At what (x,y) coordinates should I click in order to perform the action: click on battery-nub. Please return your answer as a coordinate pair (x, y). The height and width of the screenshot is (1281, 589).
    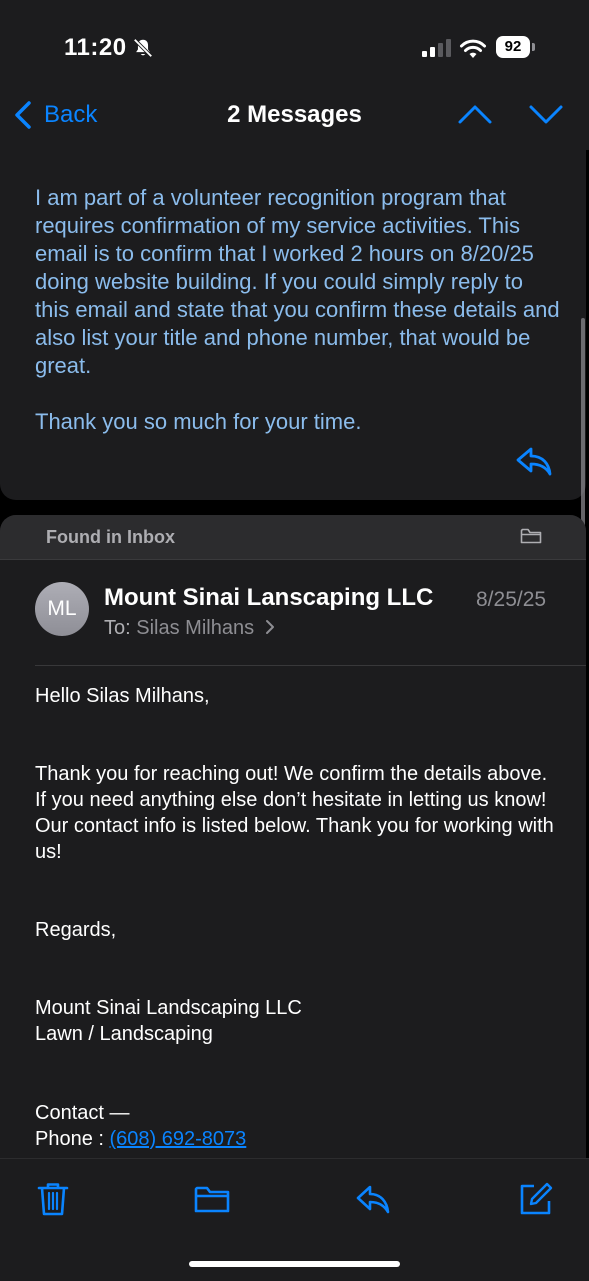
    Looking at the image, I should click on (533, 47).